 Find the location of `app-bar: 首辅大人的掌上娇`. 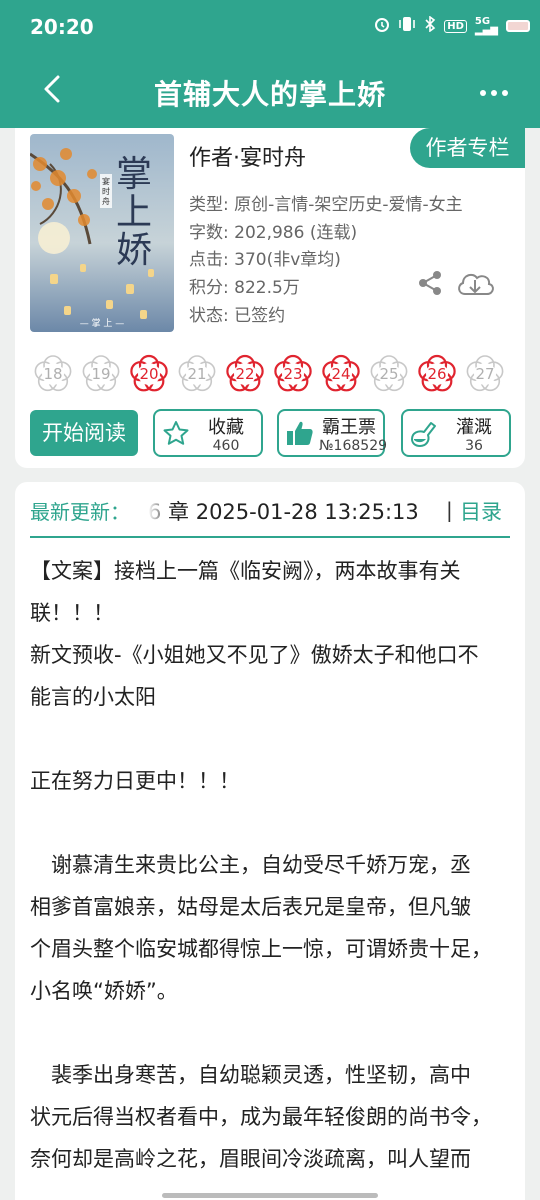

app-bar: 首辅大人的掌上娇 is located at coordinates (270, 92).